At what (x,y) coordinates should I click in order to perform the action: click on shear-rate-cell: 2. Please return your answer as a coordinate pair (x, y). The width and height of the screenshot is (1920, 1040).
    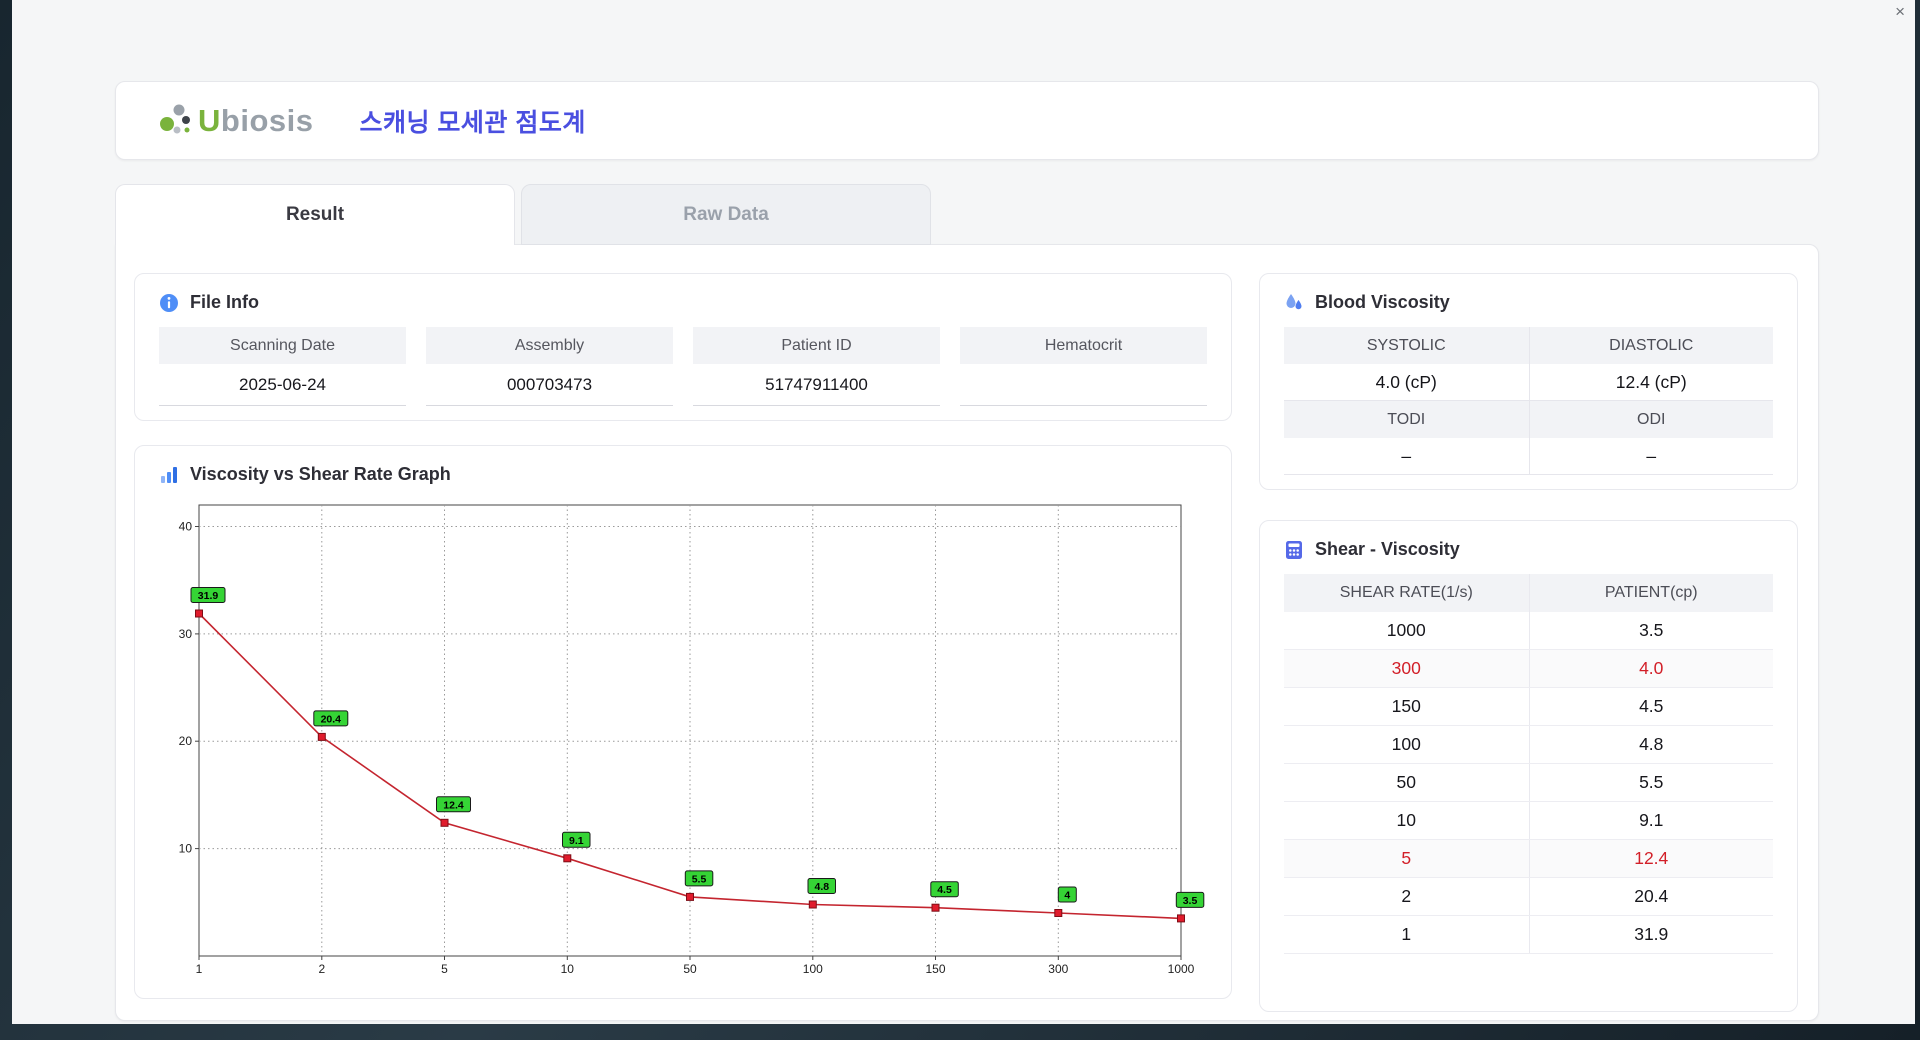
    Looking at the image, I should click on (1406, 896).